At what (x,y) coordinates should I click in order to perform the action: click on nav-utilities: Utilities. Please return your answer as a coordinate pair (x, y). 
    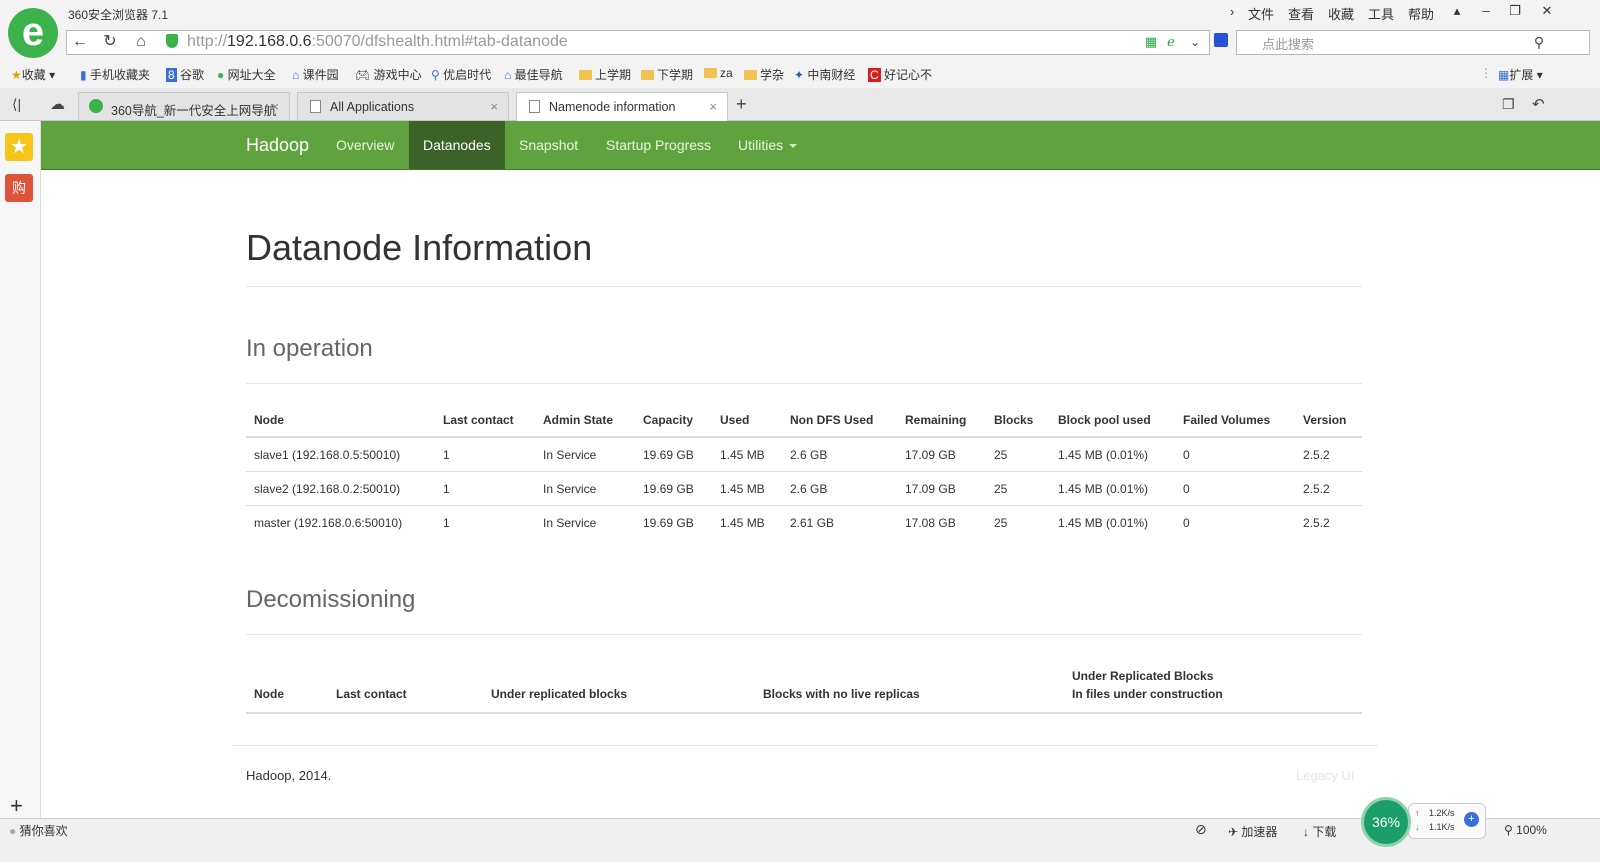
    Looking at the image, I should click on (767, 145).